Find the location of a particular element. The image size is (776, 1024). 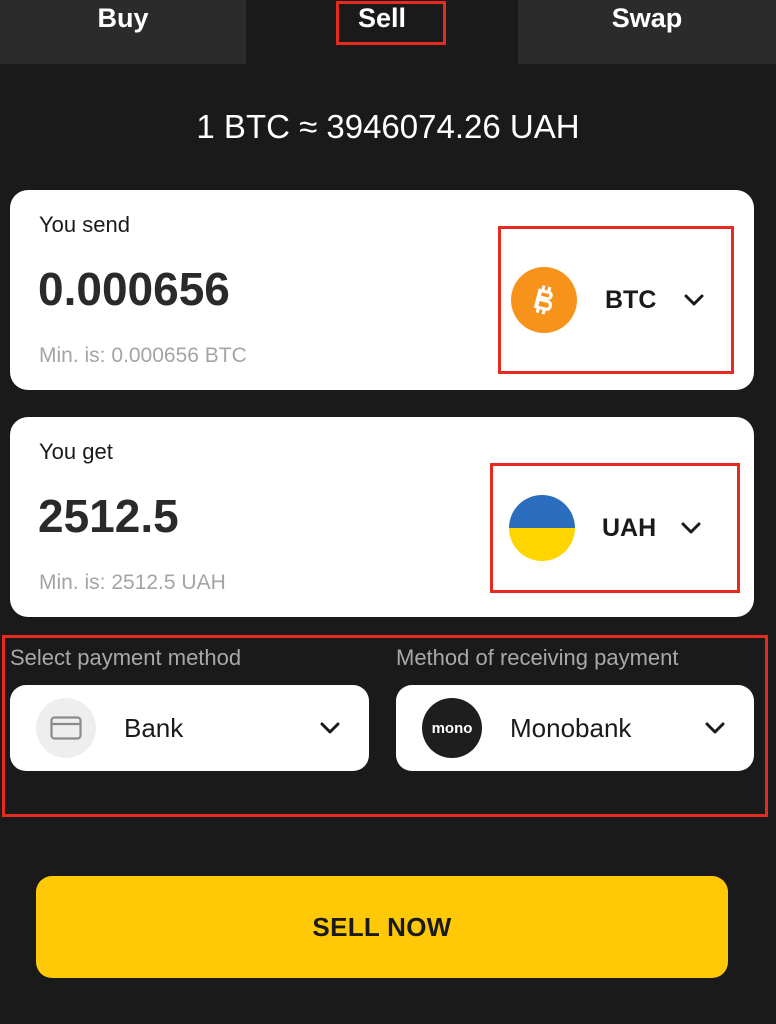

sell-tab-highlight is located at coordinates (391, 23).